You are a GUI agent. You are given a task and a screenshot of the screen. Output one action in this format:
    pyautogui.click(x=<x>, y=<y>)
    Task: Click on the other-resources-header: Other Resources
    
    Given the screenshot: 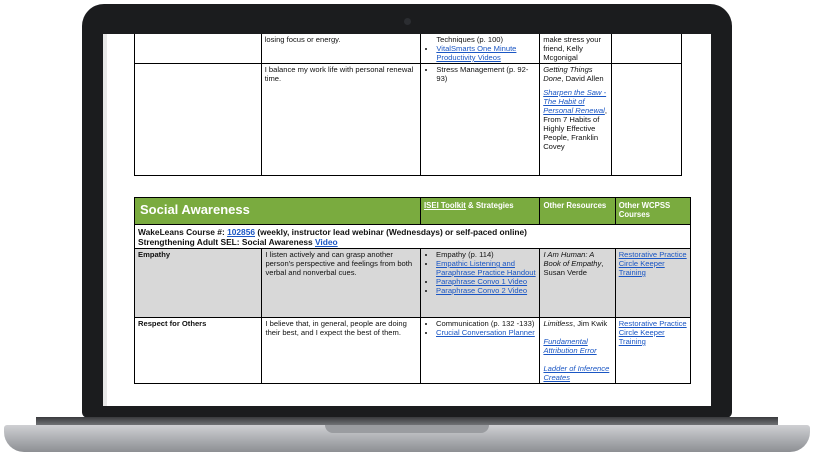 What is the action you would take?
    pyautogui.click(x=577, y=211)
    